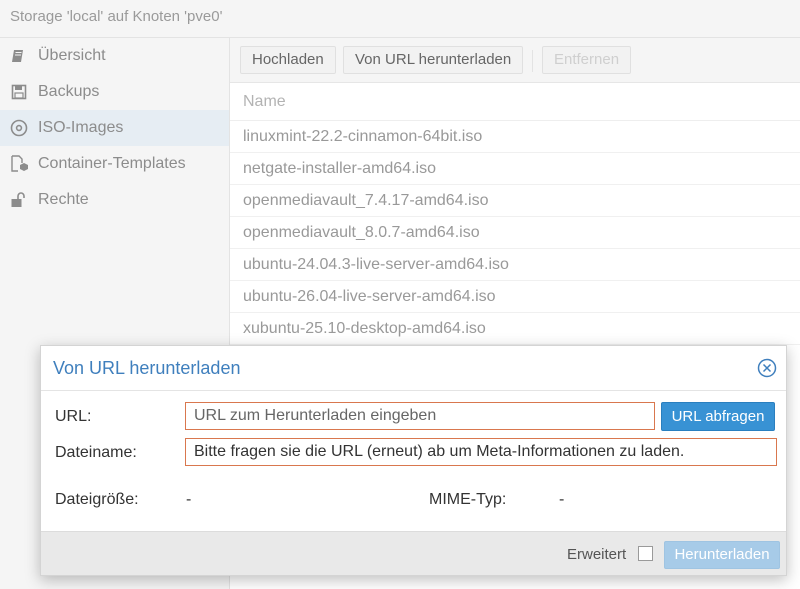 Image resolution: width=800 pixels, height=589 pixels. I want to click on dialog-footer: Erweitert Herunterladen, so click(413, 553).